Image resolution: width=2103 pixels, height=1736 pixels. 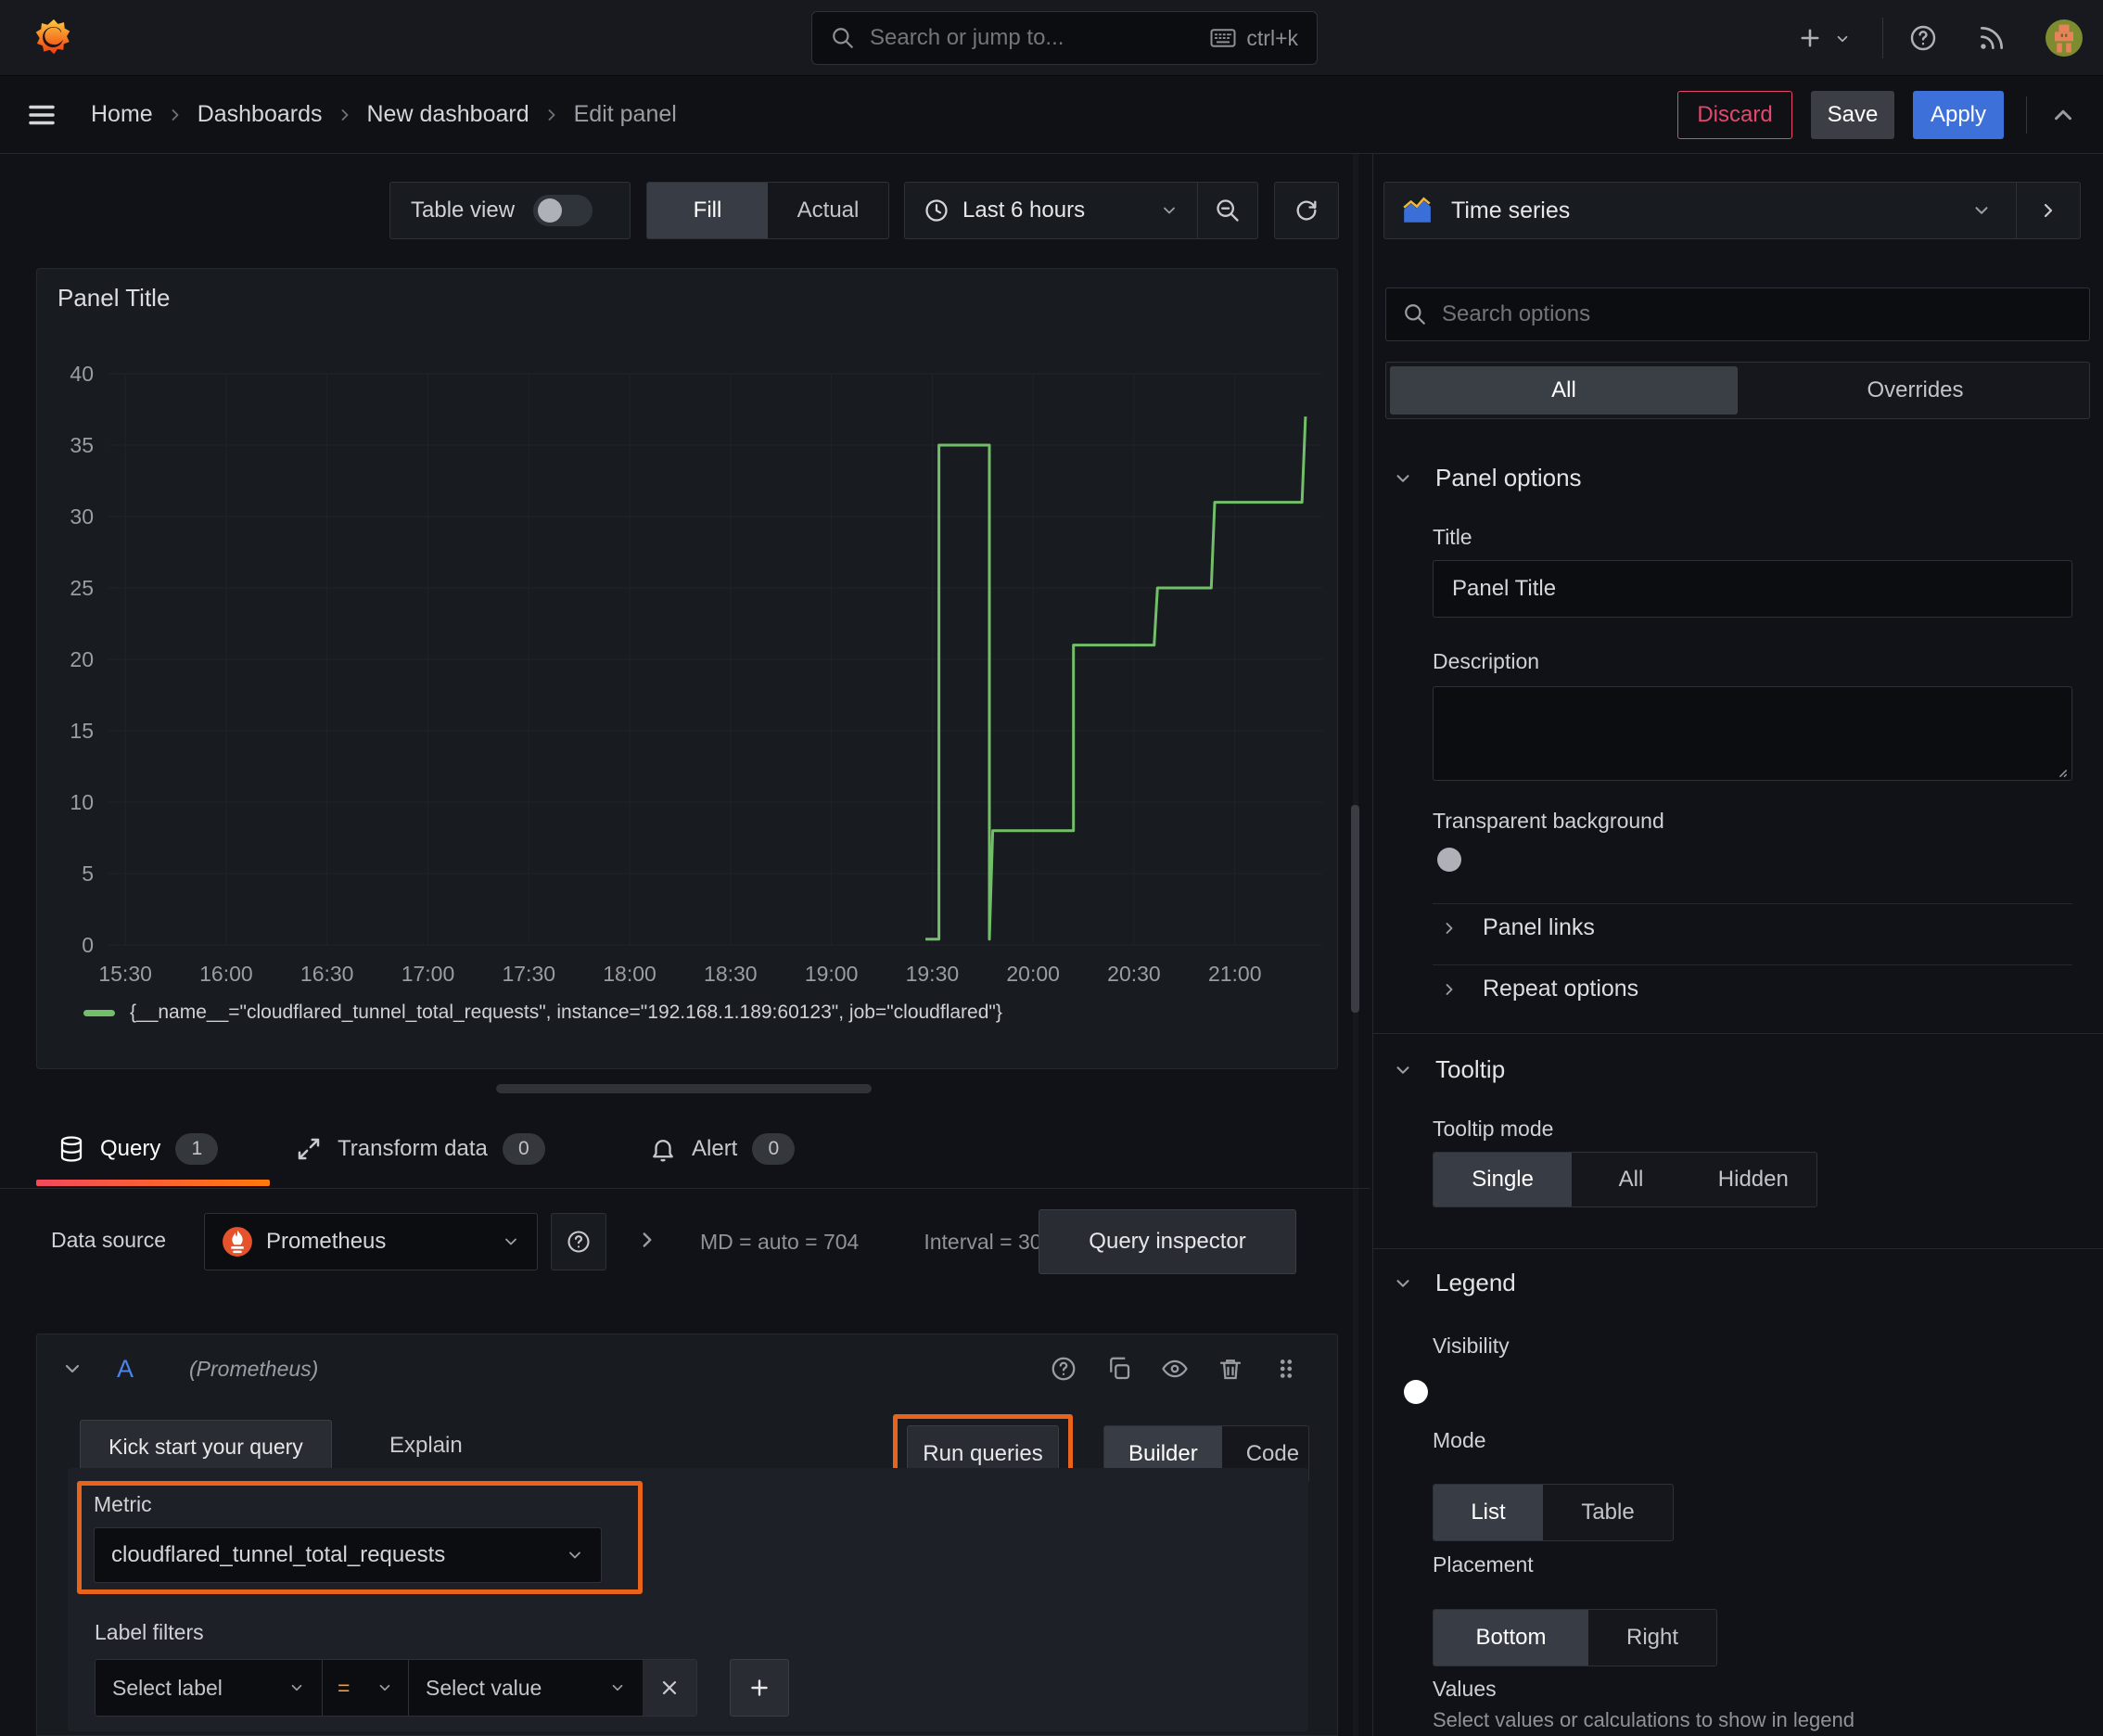 I want to click on zoom-out-icon, so click(x=1227, y=210).